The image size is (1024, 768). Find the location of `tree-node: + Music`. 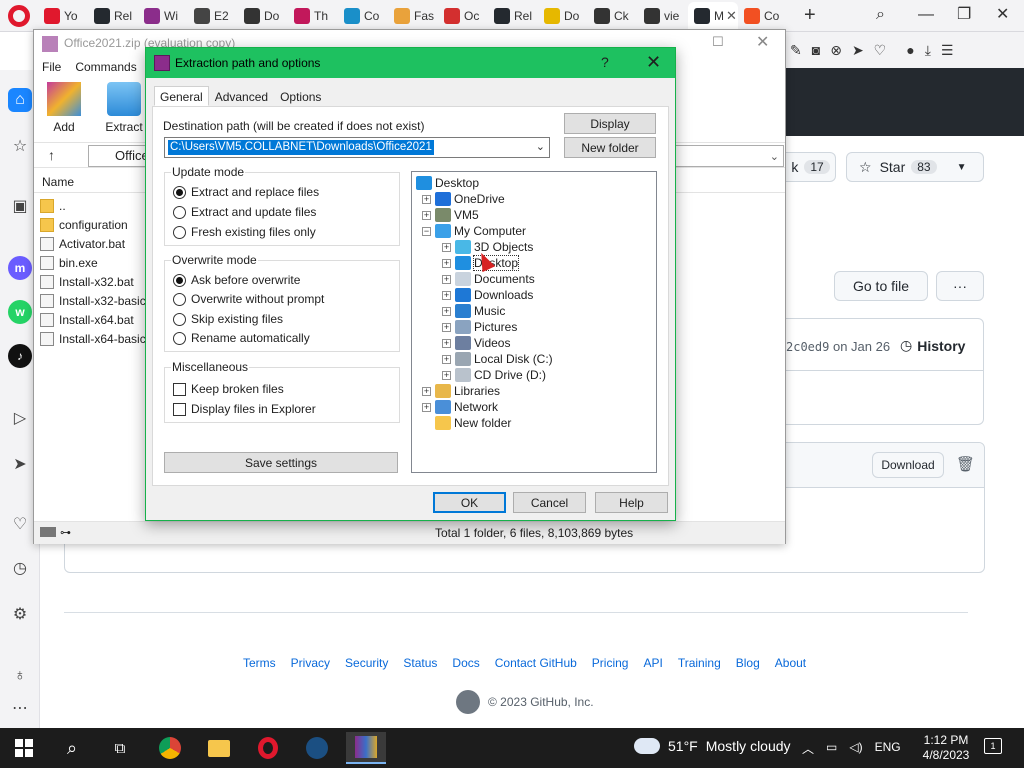

tree-node: + Music is located at coordinates (473, 311).